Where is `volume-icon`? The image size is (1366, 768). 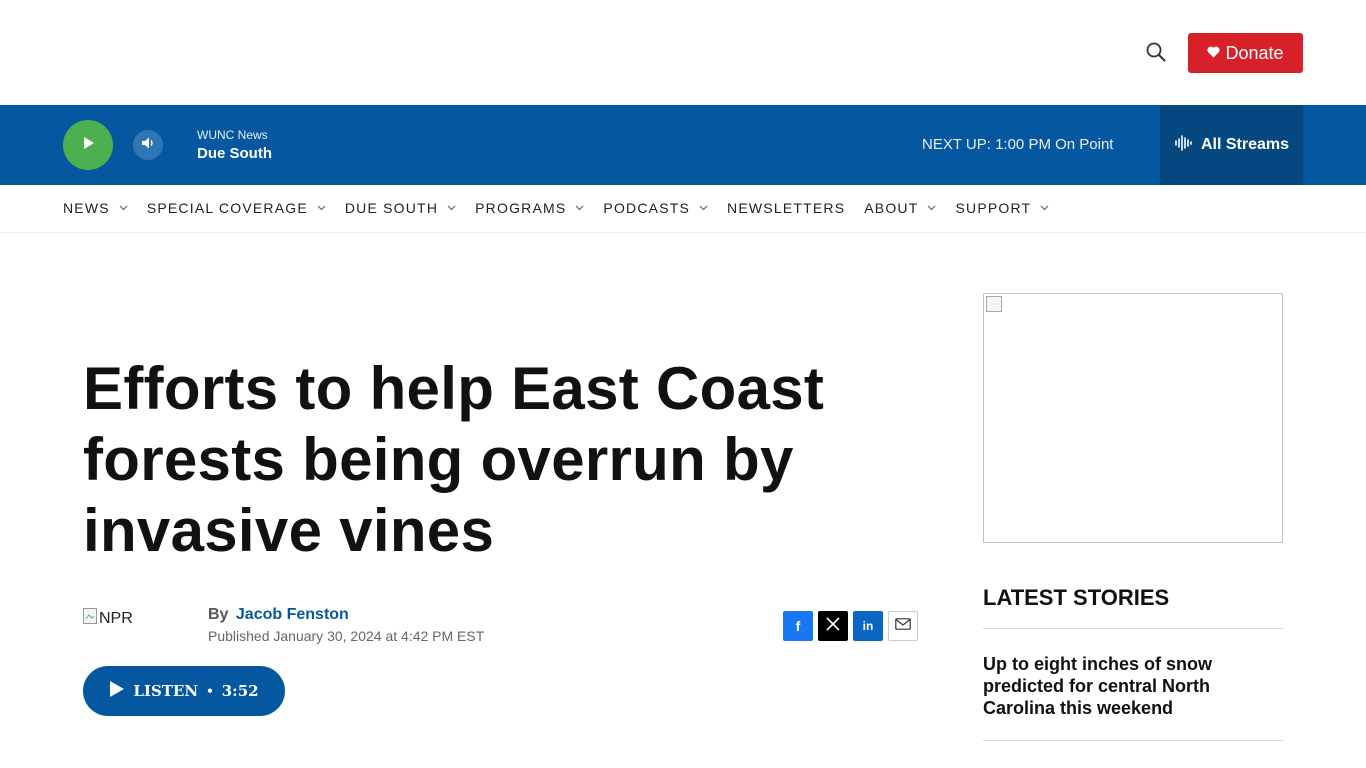 volume-icon is located at coordinates (148, 145).